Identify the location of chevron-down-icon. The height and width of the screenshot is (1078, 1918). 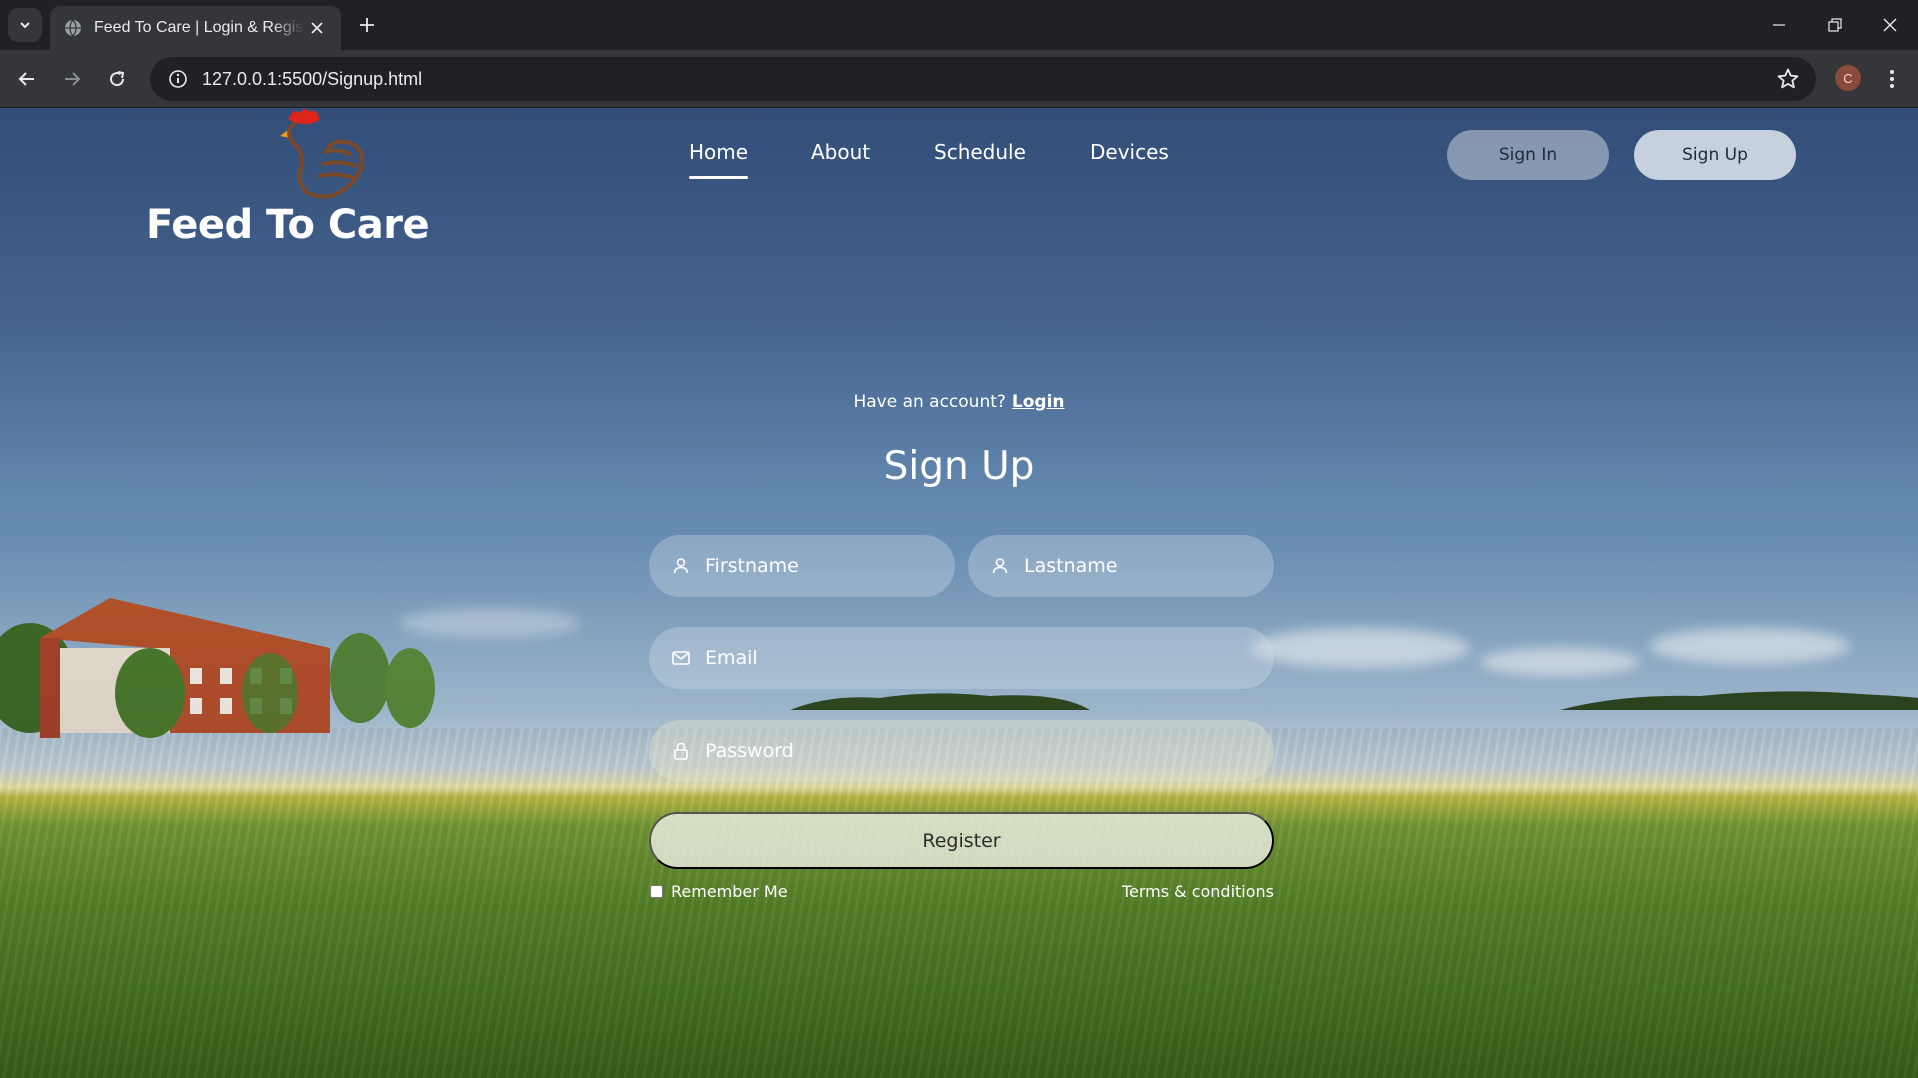
(25, 25).